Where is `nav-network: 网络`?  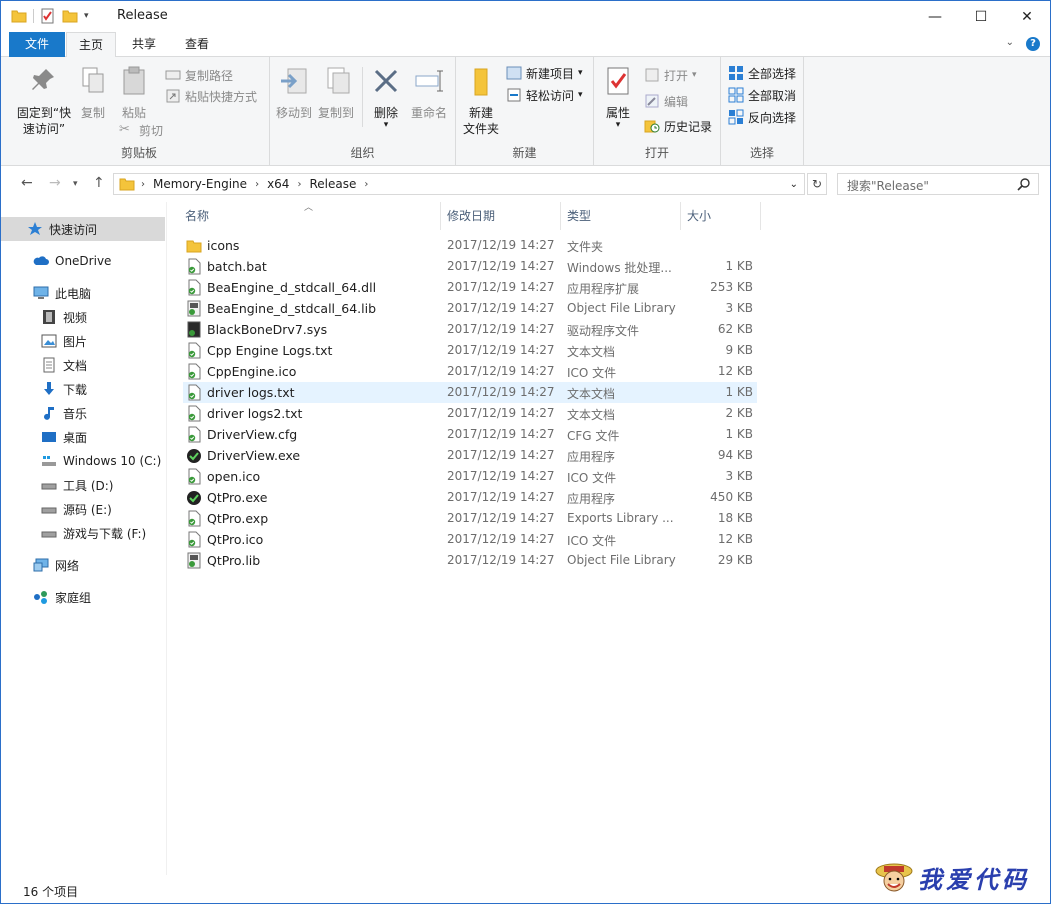
nav-network: 网络 is located at coordinates (83, 565).